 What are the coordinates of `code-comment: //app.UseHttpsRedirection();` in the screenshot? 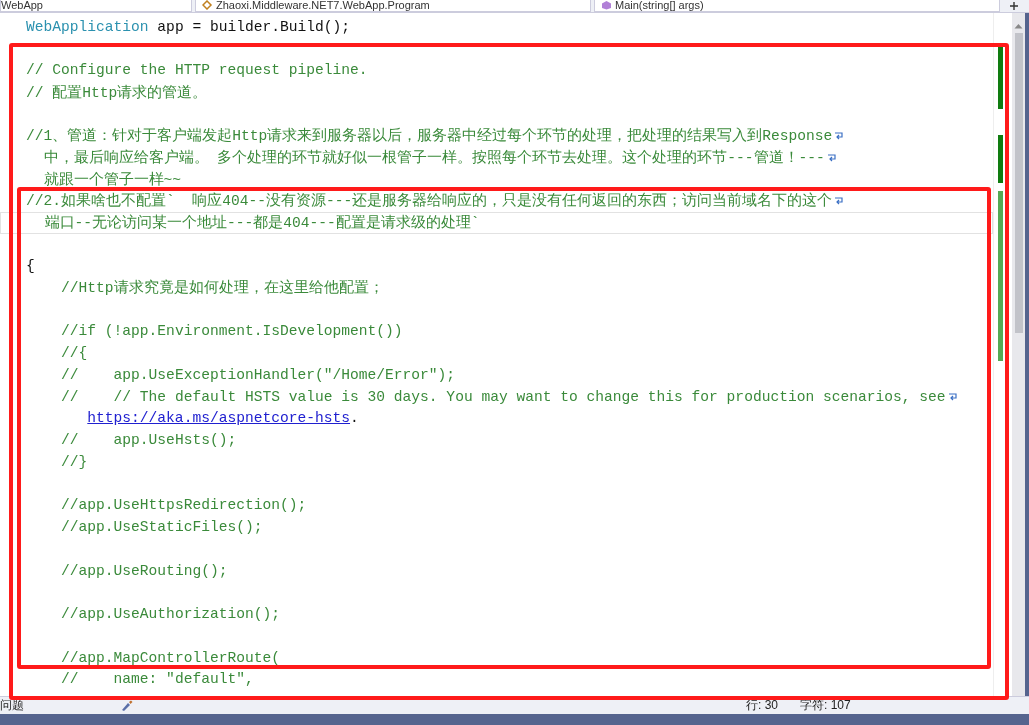 It's located at (183, 505).